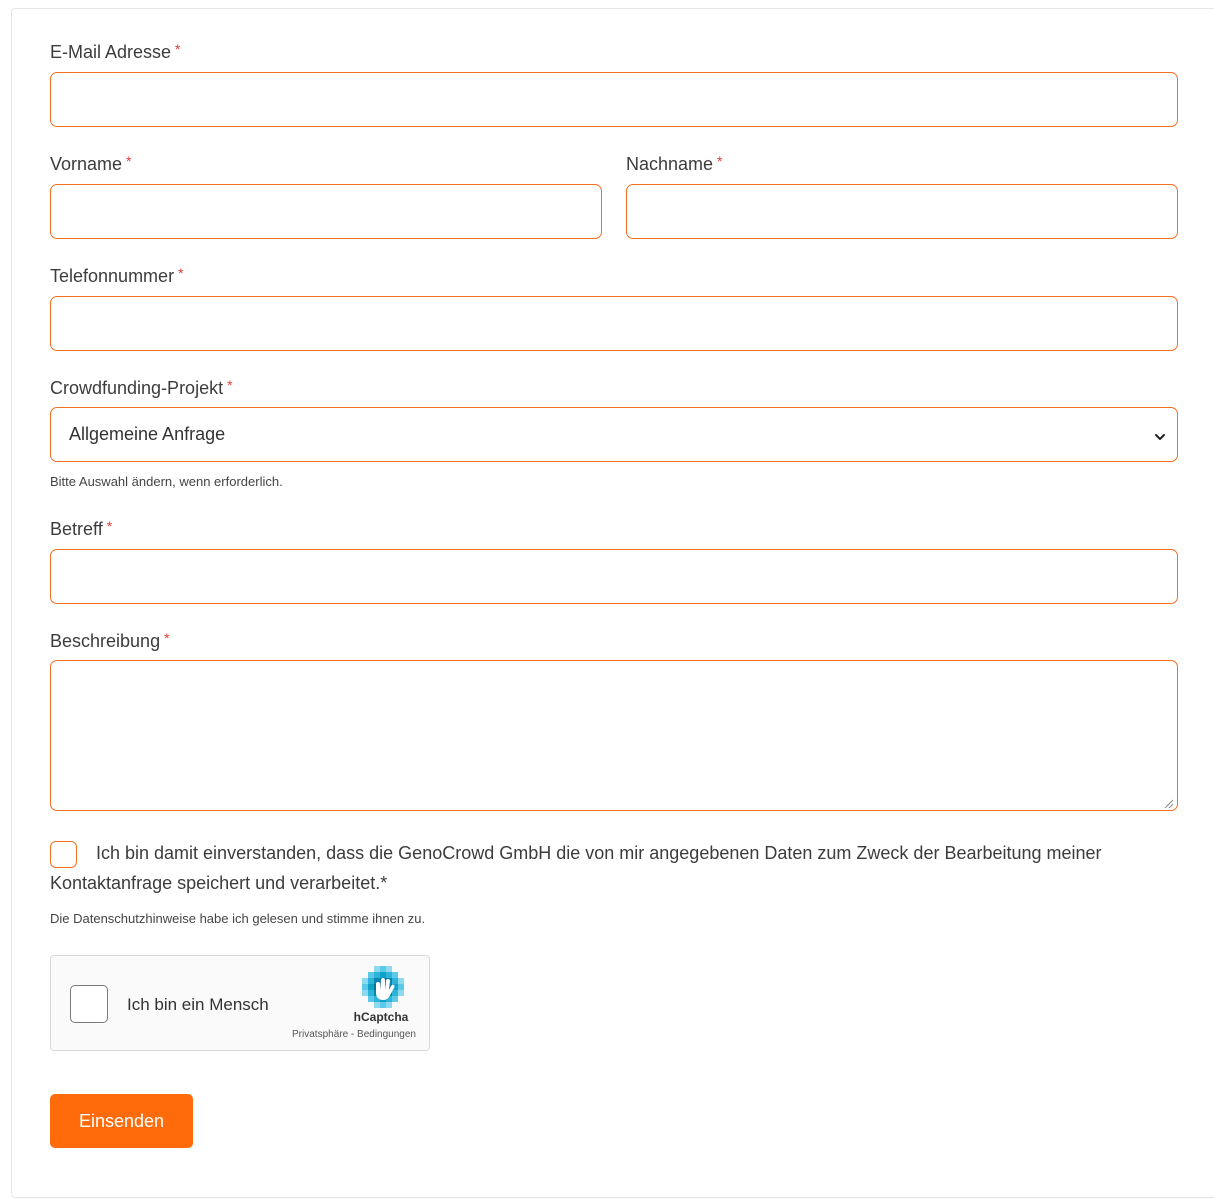 The width and height of the screenshot is (1214, 1198). I want to click on project-select: Allgemeine Anfrage, so click(614, 434).